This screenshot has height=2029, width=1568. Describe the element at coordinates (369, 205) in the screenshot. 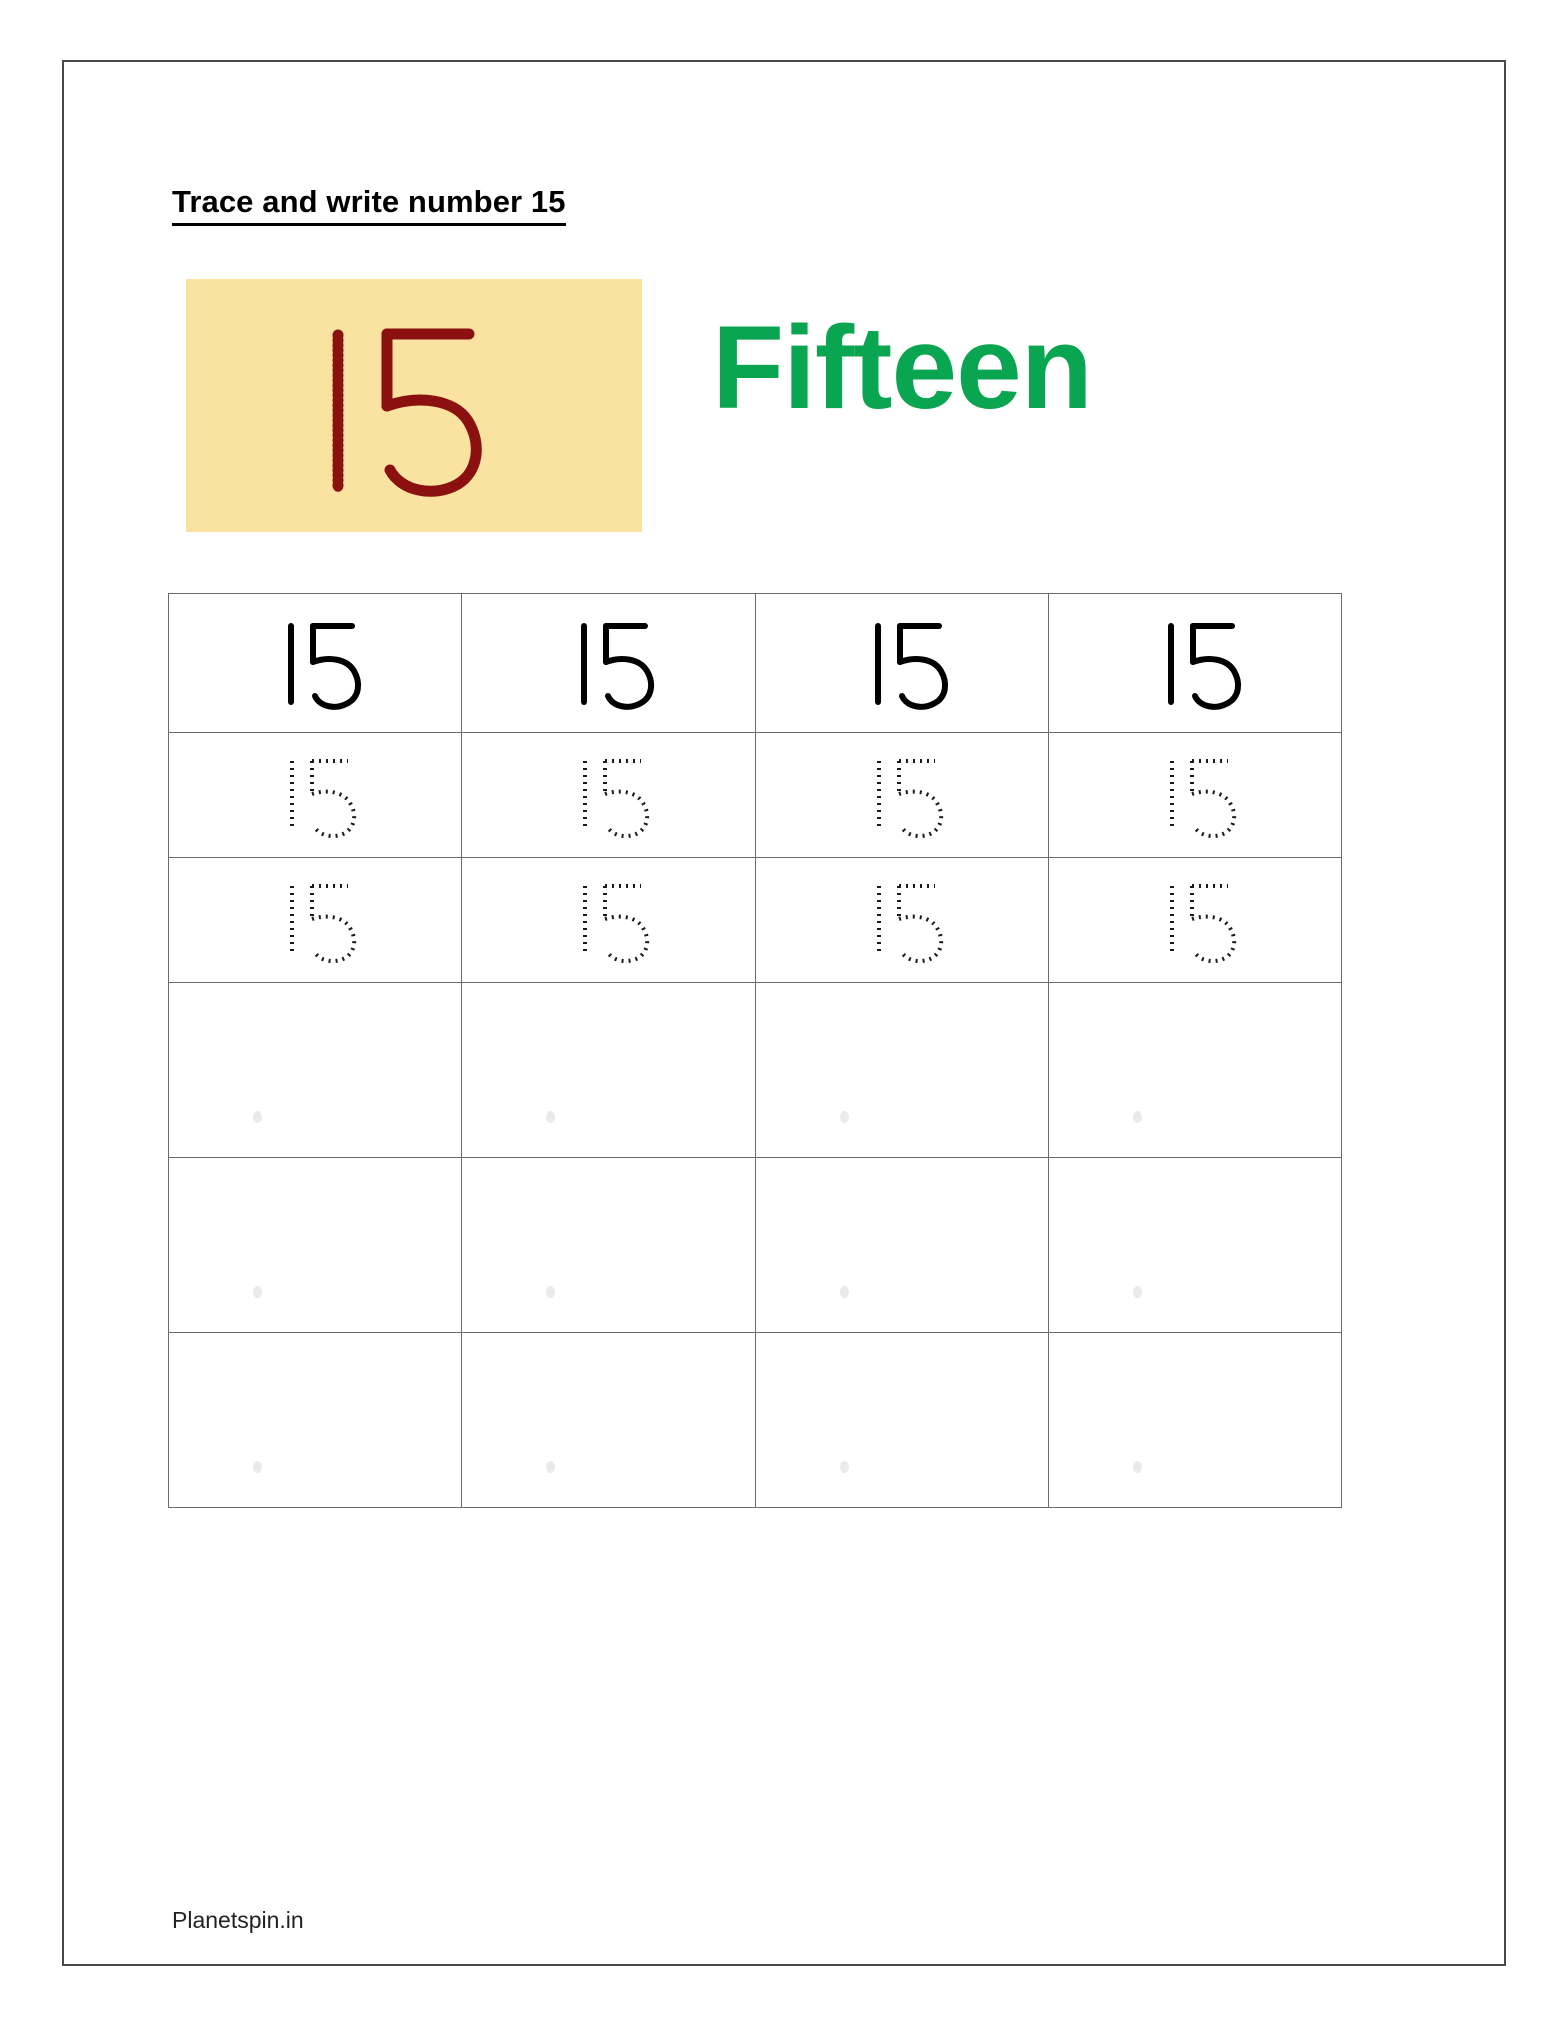

I see `page-title: Trace and write number 15` at that location.